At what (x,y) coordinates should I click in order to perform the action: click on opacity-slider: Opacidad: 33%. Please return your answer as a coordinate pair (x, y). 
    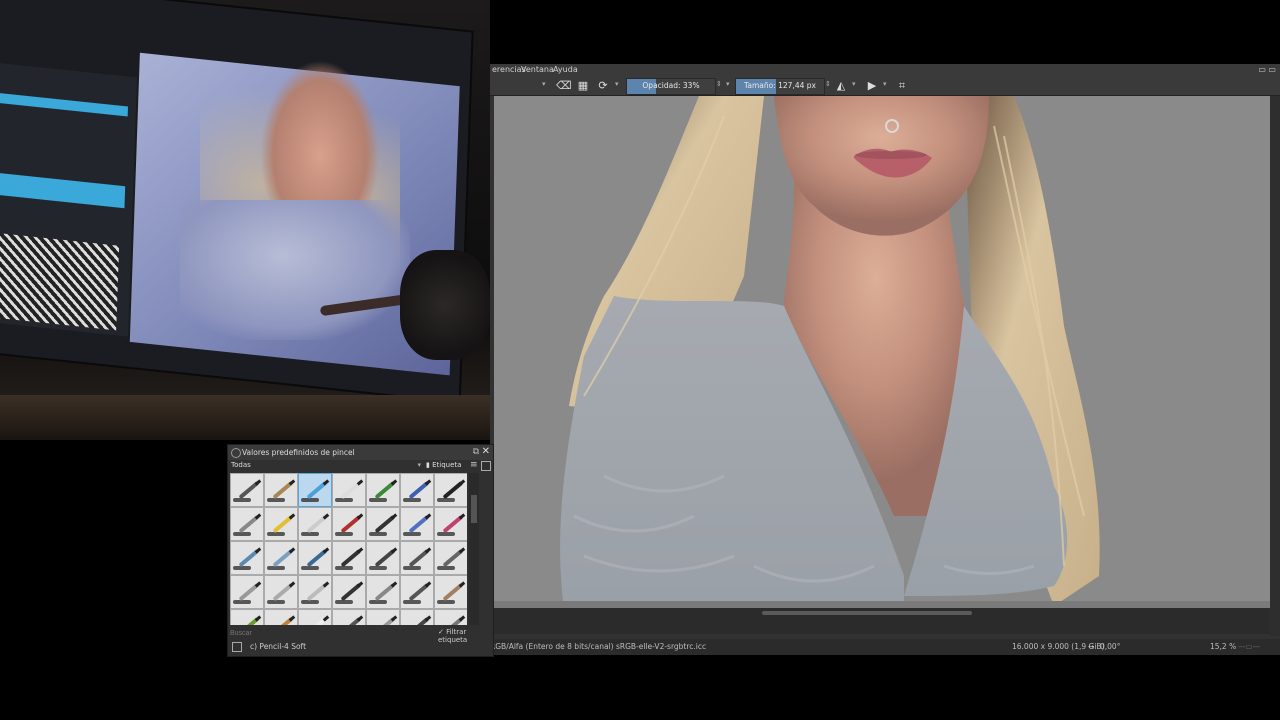
    Looking at the image, I should click on (671, 86).